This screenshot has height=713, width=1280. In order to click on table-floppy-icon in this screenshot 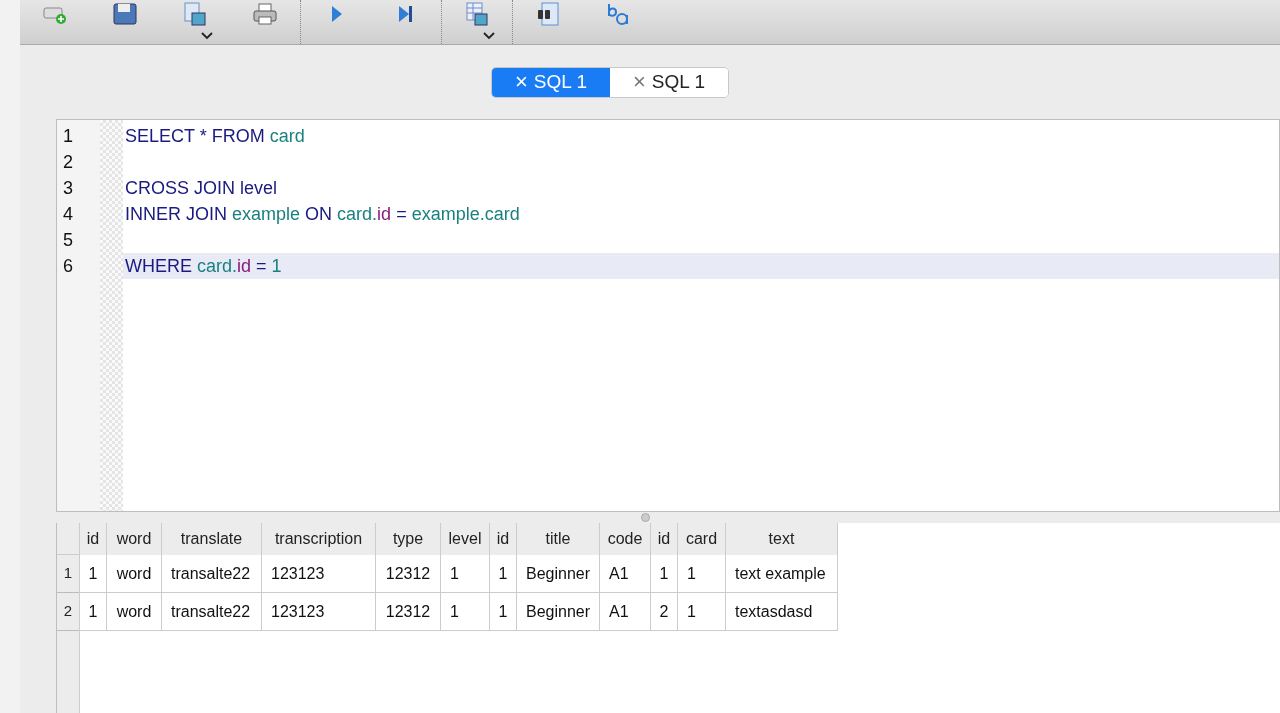, I will do `click(477, 14)`.